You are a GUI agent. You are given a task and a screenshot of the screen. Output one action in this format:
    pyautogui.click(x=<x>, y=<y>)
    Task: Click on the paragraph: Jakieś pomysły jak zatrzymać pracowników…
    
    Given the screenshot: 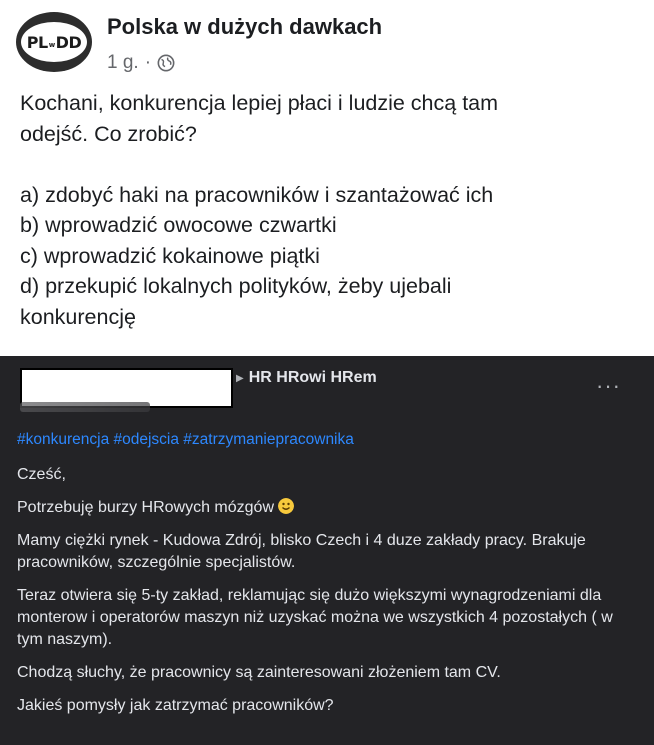 What is the action you would take?
    pyautogui.click(x=175, y=705)
    